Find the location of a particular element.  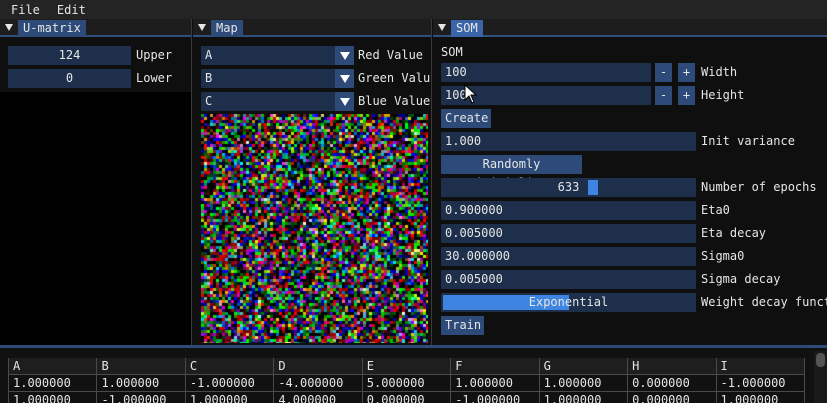

eta0-input: 0.900000 is located at coordinates (568, 210).